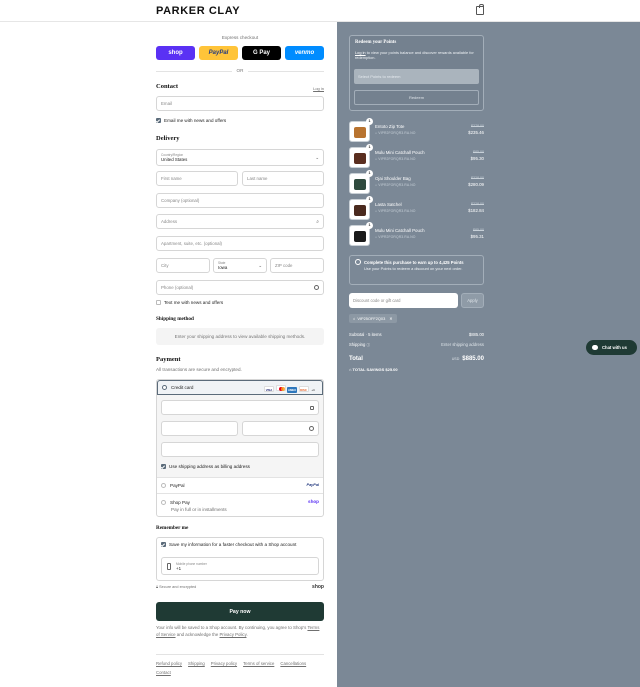 Image resolution: width=640 pixels, height=687 pixels. Describe the element at coordinates (164, 388) in the screenshot. I see `radio-selected-icon` at that location.